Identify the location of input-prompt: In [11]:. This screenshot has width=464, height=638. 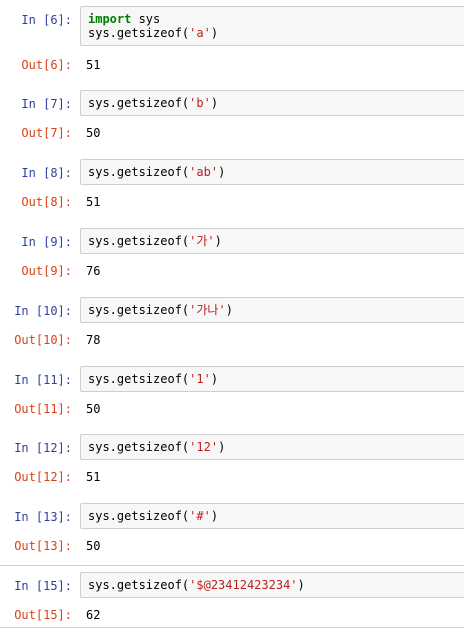
(43, 380).